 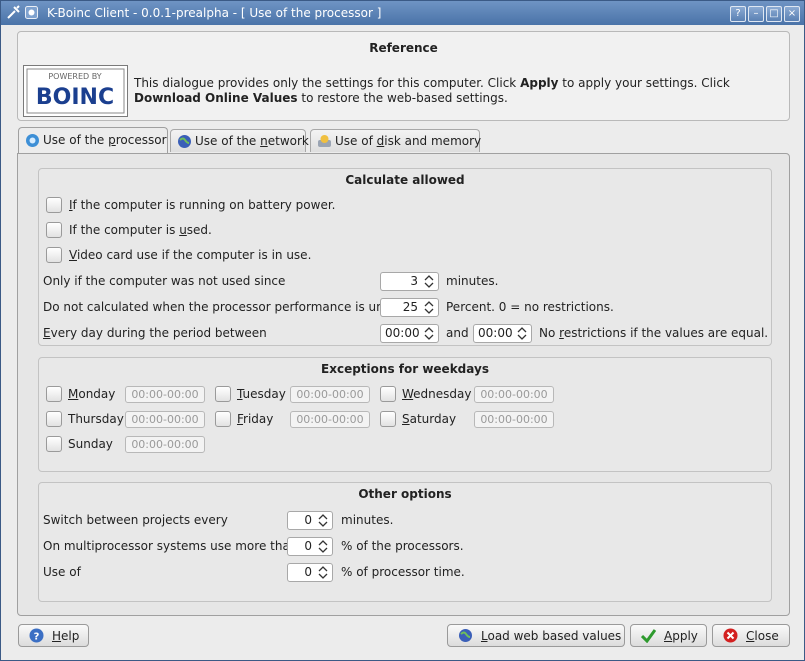 I want to click on friday-time-range: 00:00-00:00, so click(x=330, y=419).